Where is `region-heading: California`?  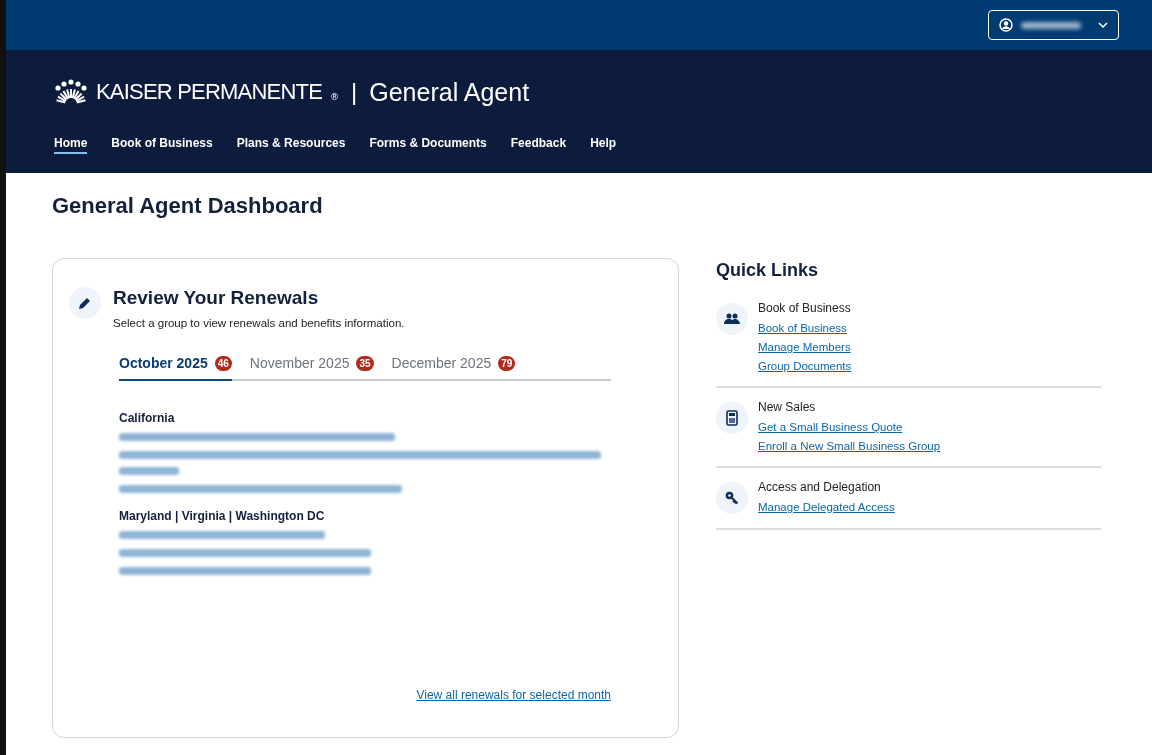 region-heading: California is located at coordinates (147, 418).